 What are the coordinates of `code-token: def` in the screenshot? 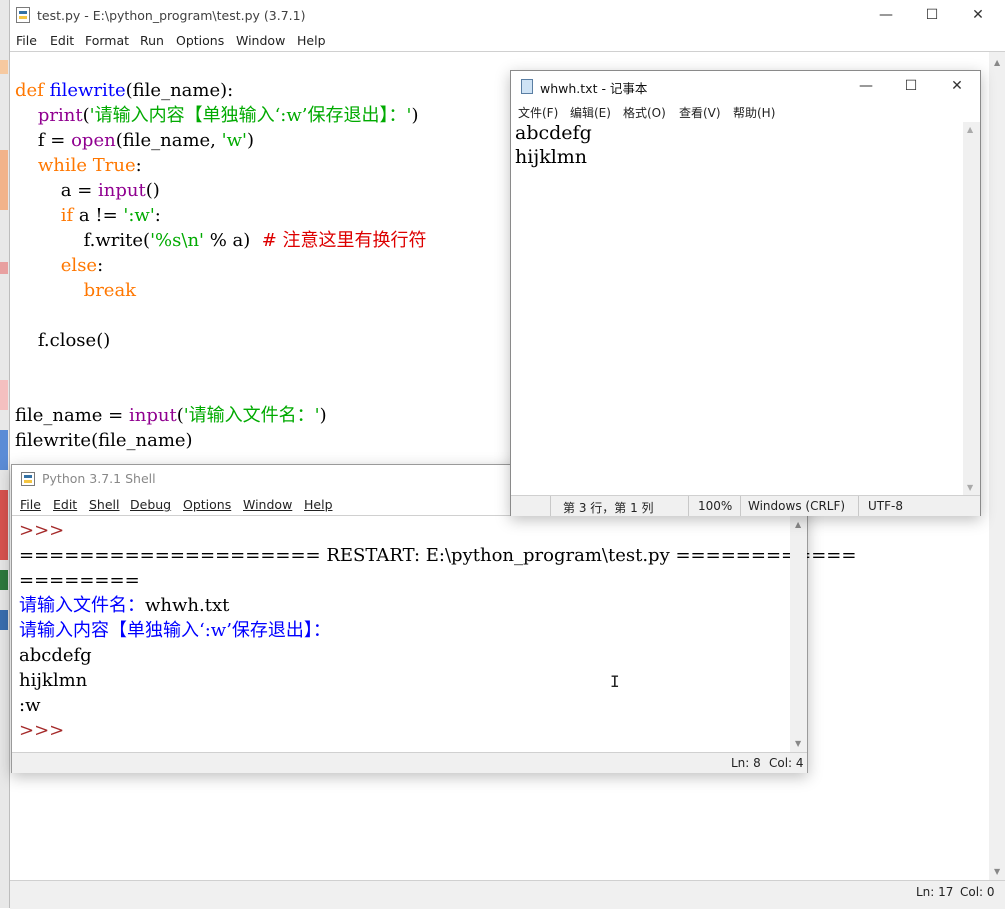 It's located at (32, 90).